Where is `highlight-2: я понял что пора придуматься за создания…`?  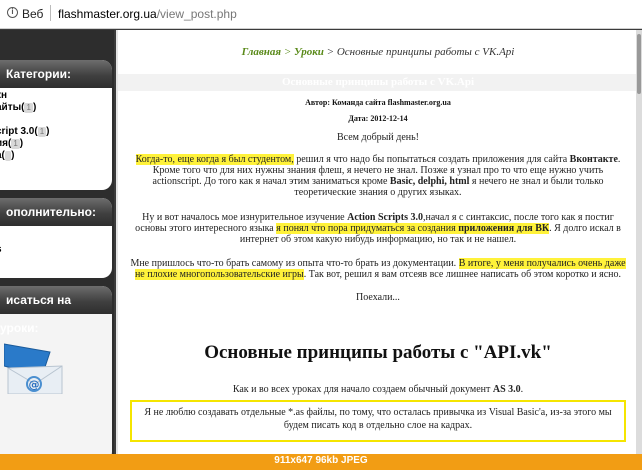 highlight-2: я понял что пора придуматься за создания… is located at coordinates (413, 228).